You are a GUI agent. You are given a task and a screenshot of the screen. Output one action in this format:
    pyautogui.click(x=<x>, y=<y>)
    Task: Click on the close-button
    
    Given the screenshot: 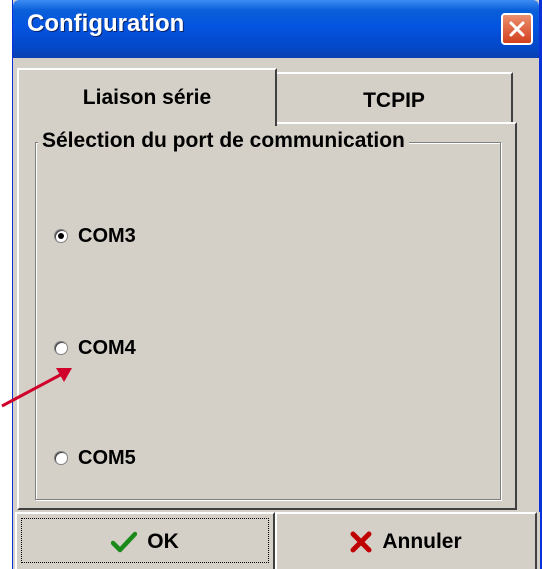 What is the action you would take?
    pyautogui.click(x=517, y=29)
    